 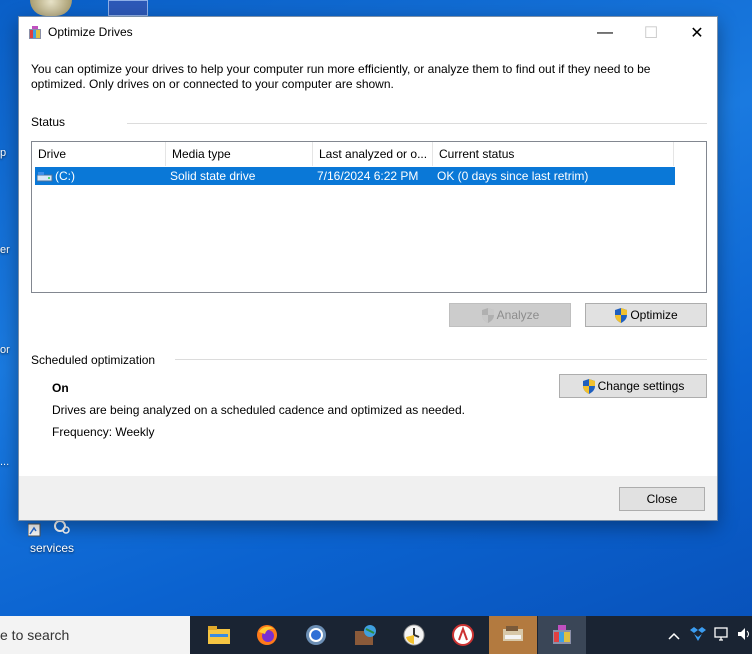 I want to click on status-group-label: Status, so click(x=48, y=122).